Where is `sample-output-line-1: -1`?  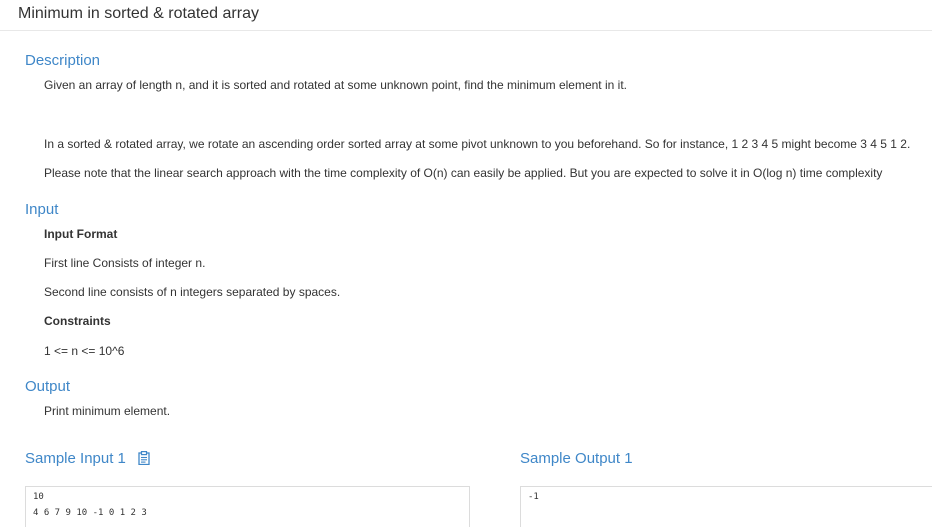 sample-output-line-1: -1 is located at coordinates (533, 497).